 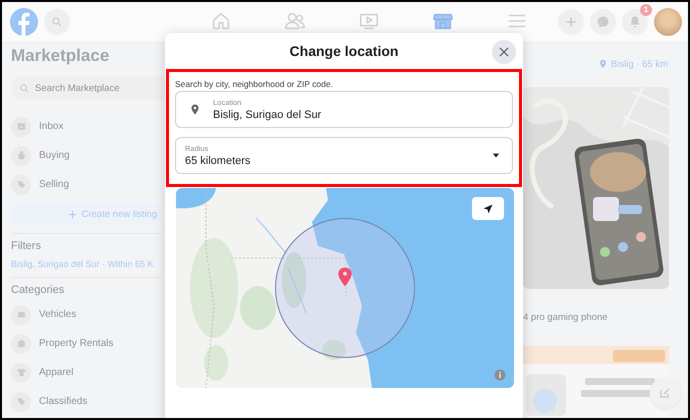 I want to click on pencil-icon, so click(x=665, y=393).